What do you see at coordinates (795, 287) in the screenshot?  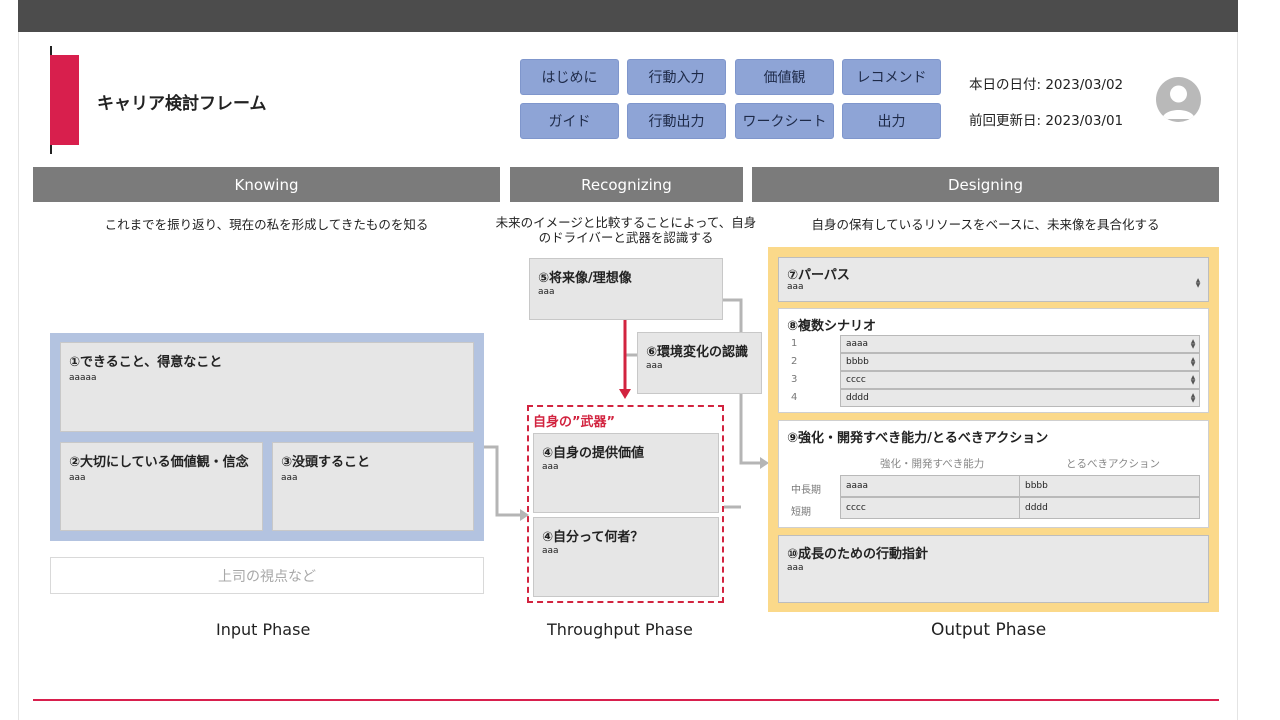 I see `purpose-value: aaa` at bounding box center [795, 287].